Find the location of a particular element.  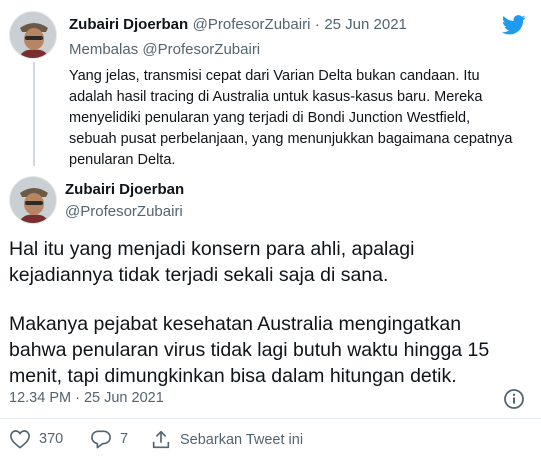

replying-to: Membalas @ProfesorZubairi is located at coordinates (164, 49).